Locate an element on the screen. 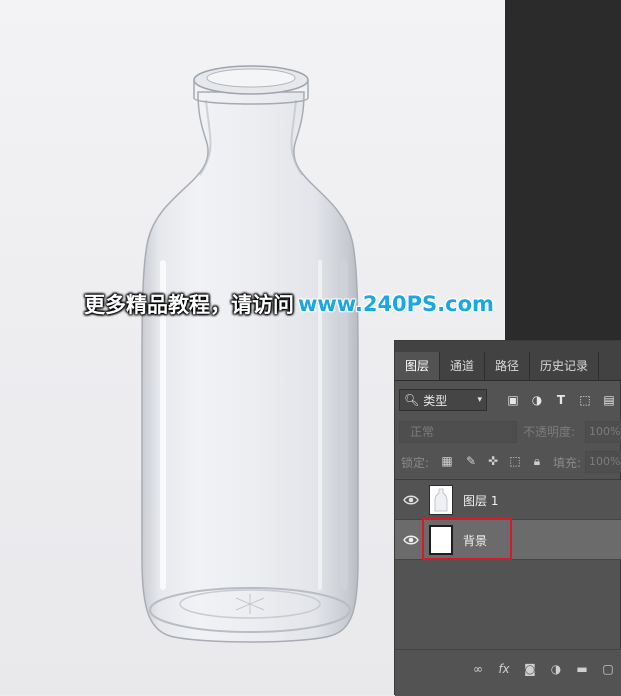  blend-row: 正常 不透明度: 100% is located at coordinates (508, 432).